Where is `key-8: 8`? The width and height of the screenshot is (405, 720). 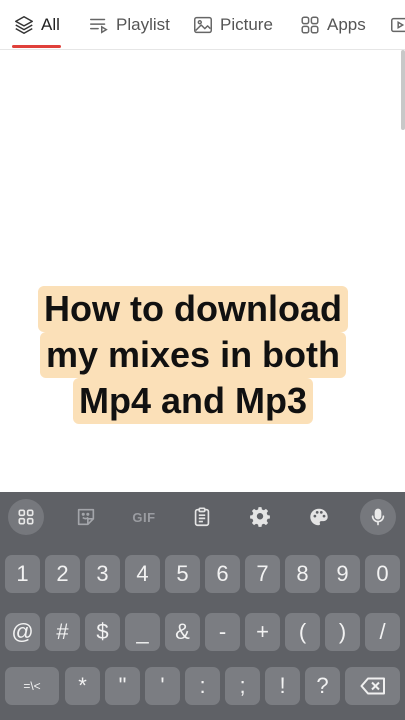
key-8: 8 is located at coordinates (302, 574).